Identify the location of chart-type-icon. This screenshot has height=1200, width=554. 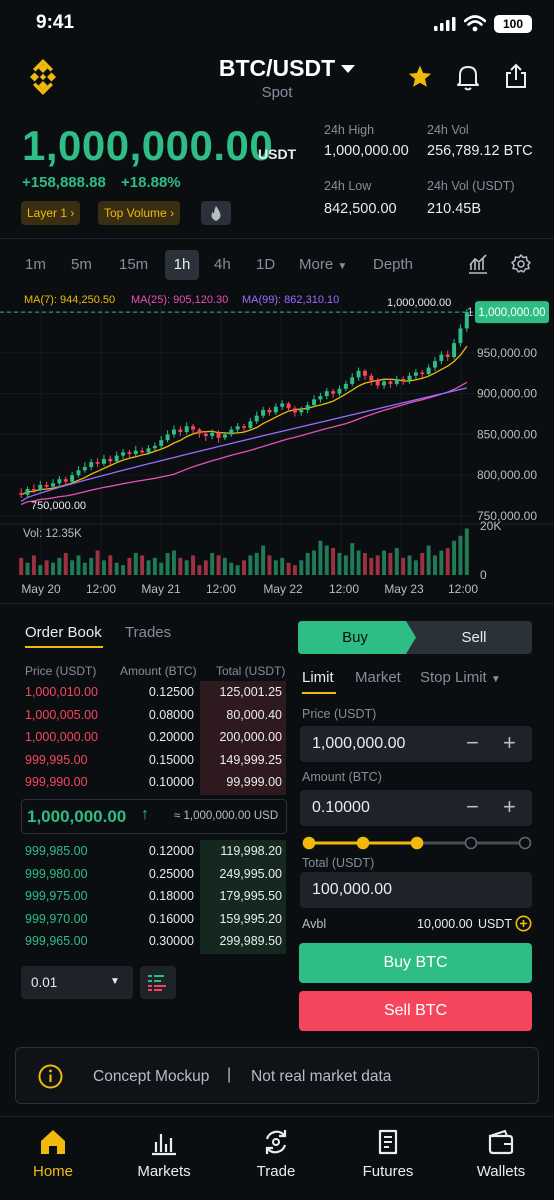
(478, 264).